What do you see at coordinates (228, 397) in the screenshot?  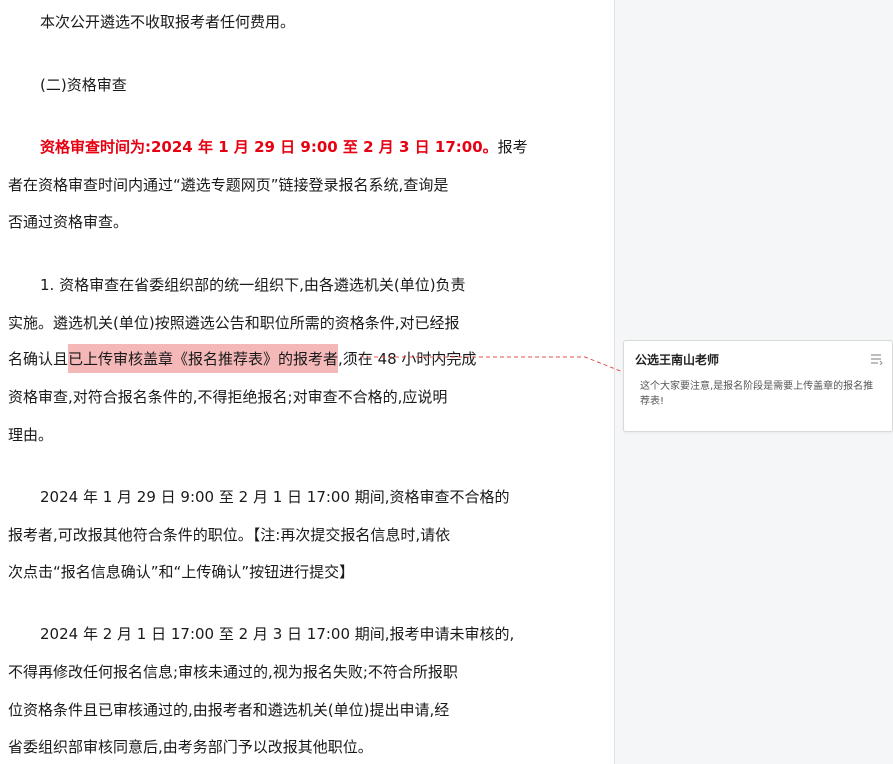 I see `text-line: 资格审查,对符合报名条件的,不得拒绝报名;对审查不合格的,应说明` at bounding box center [228, 397].